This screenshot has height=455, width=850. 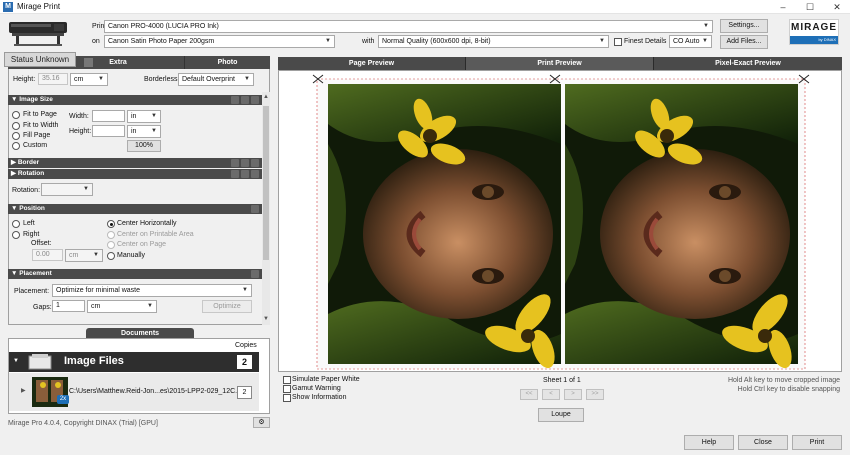 I want to click on offset-unit-select: cm ▼, so click(x=84, y=255).